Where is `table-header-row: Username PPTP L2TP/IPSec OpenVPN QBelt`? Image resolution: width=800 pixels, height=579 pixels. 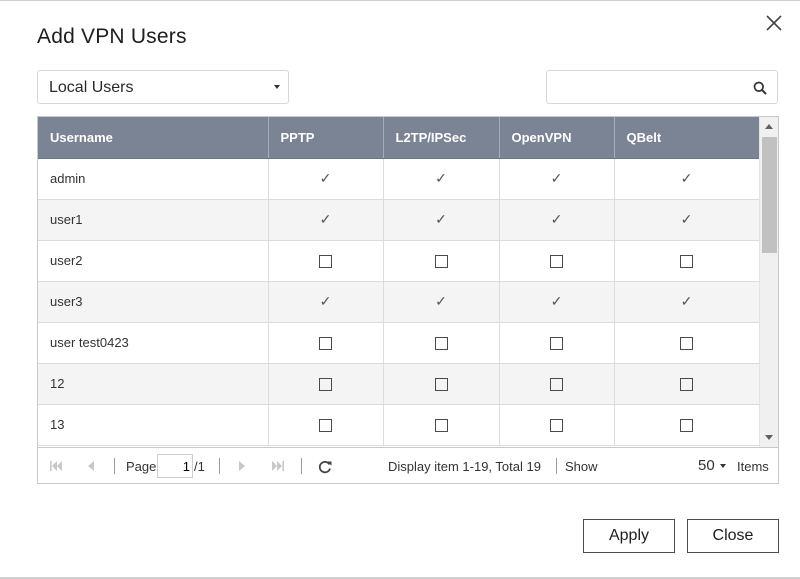 table-header-row: Username PPTP L2TP/IPSec OpenVPN QBelt is located at coordinates (398, 138).